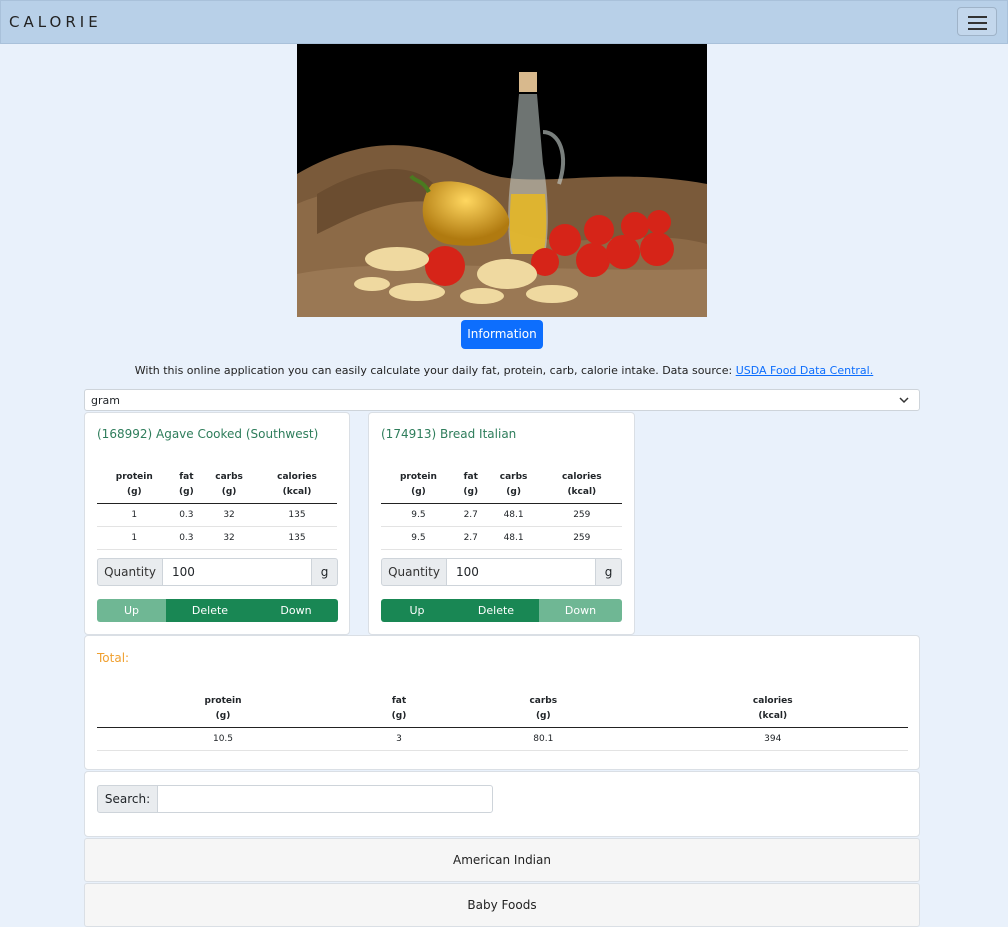 The width and height of the screenshot is (1008, 927). I want to click on hamburger-icon, so click(977, 21).